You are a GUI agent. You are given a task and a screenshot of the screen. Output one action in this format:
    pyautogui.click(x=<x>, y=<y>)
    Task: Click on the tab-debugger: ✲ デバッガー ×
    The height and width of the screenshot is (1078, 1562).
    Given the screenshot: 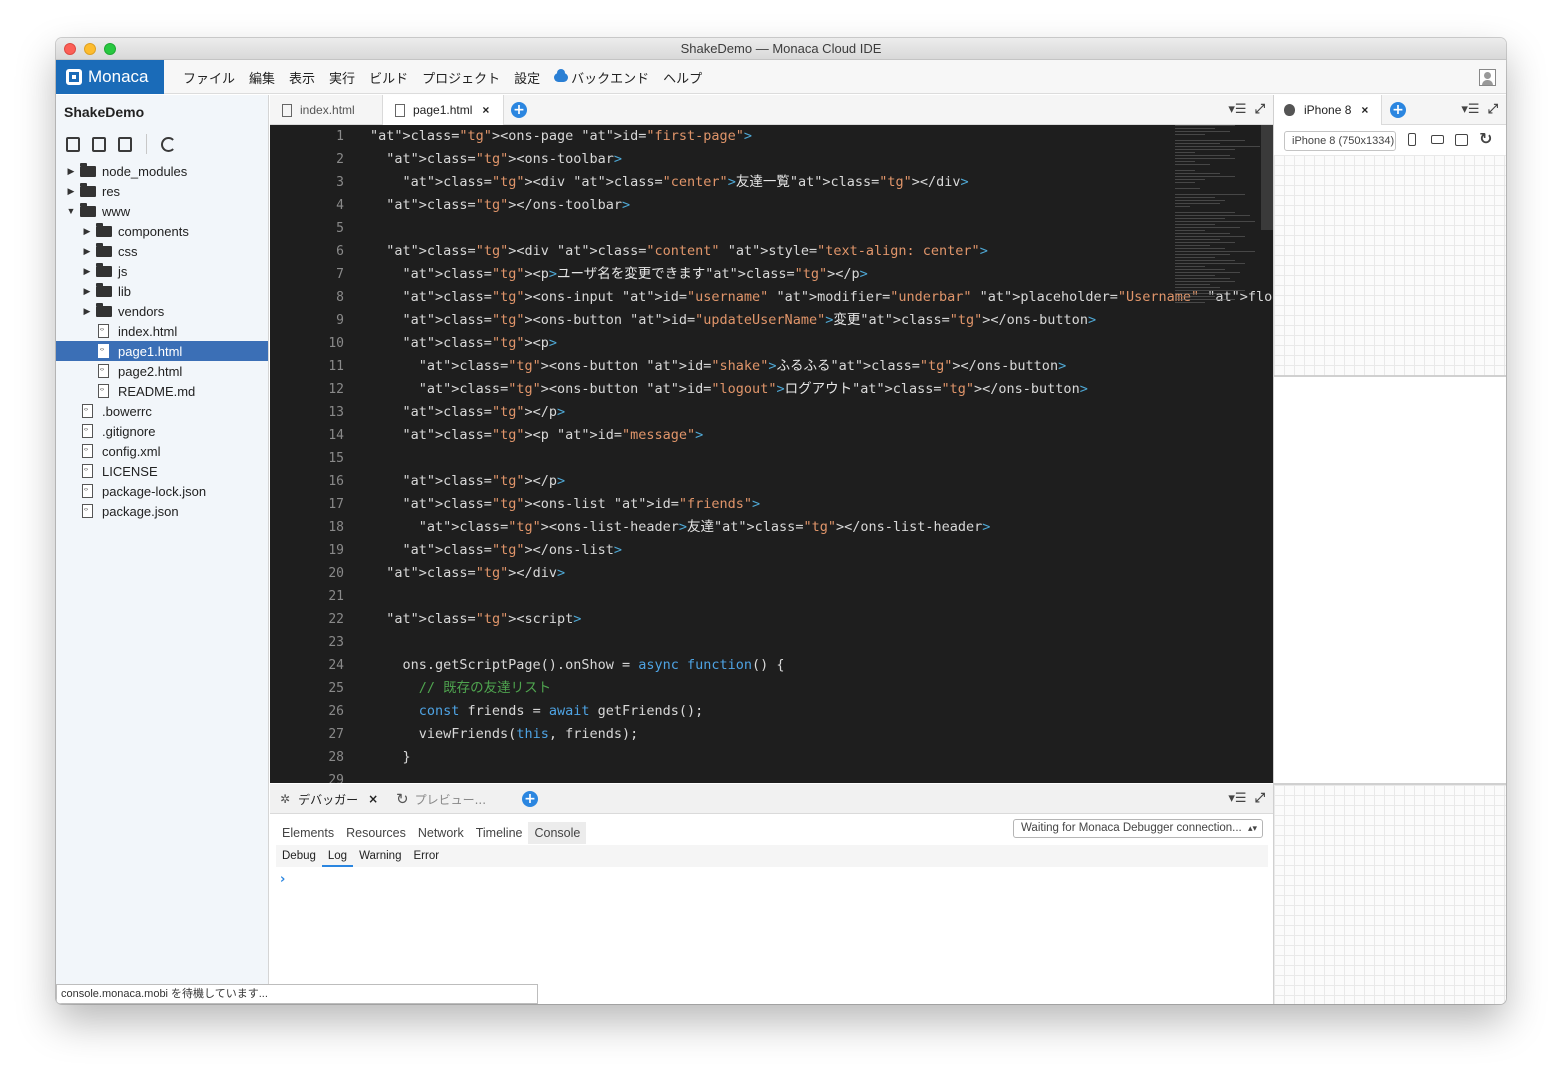 What is the action you would take?
    pyautogui.click(x=329, y=799)
    